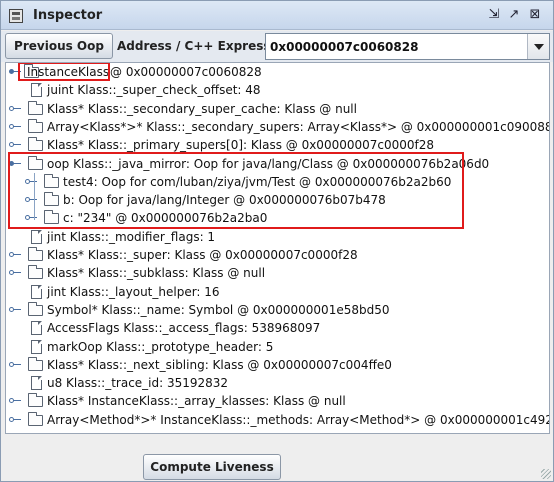  Describe the element at coordinates (236, 190) in the screenshot. I see `mirror-highlight-box` at that location.